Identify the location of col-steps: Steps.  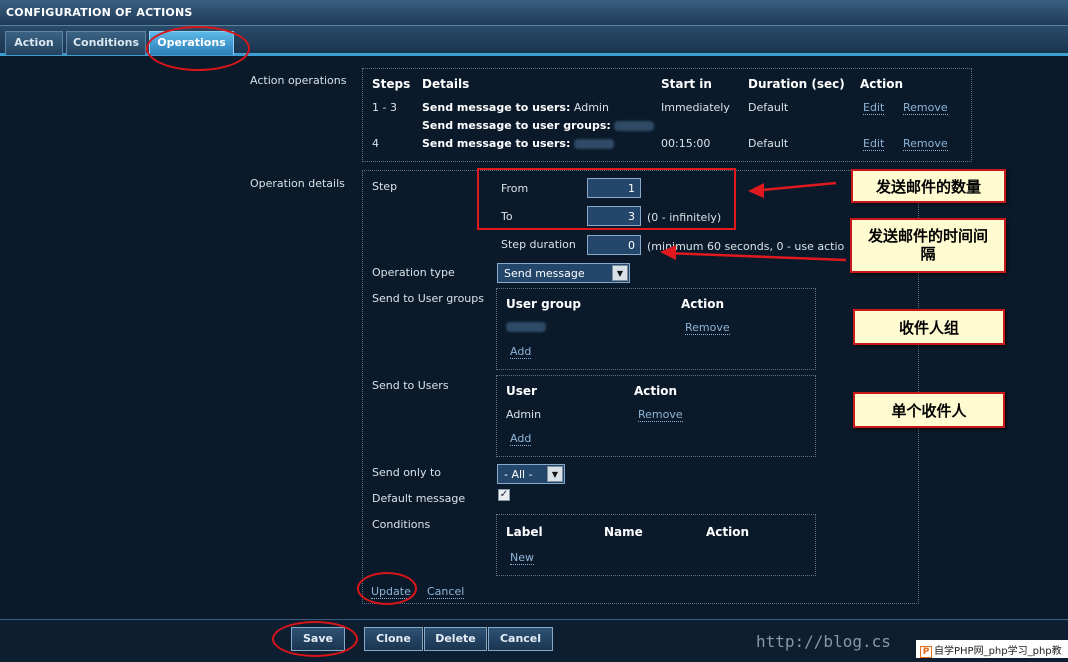
(391, 84).